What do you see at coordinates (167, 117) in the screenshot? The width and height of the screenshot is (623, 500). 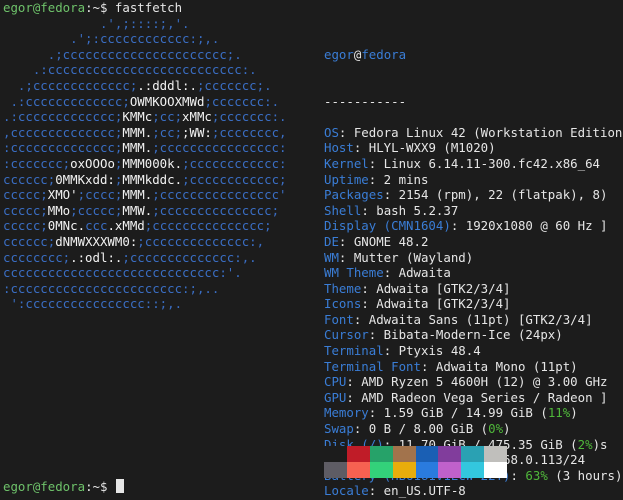 I see `logo-glyph-blue: ;cc;` at bounding box center [167, 117].